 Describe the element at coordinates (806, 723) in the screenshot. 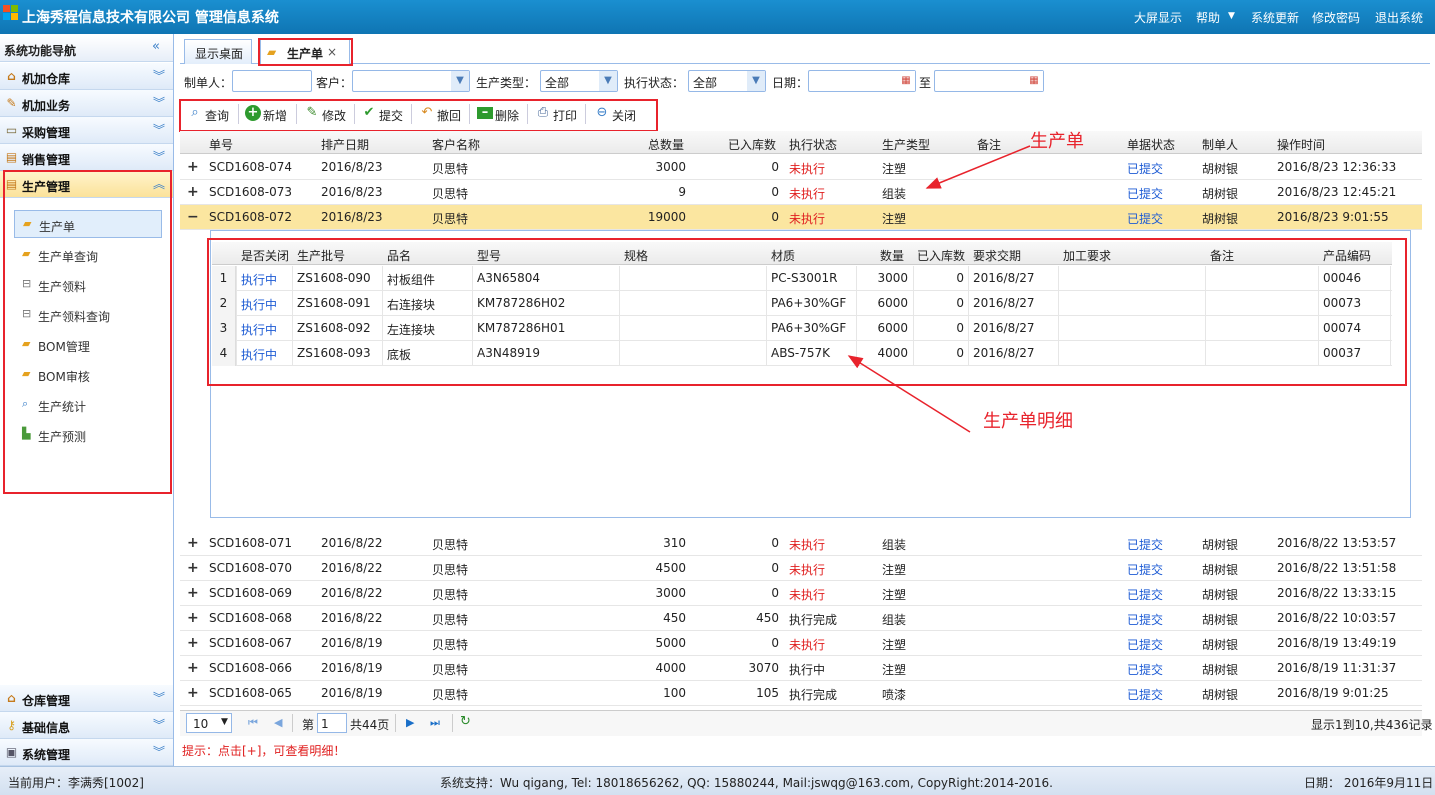

I see `pager: 10 ▼ ⏮ ◀ 第 1 共44页 ▶ ⏭ ↻ 显示1到10,共436记录` at that location.